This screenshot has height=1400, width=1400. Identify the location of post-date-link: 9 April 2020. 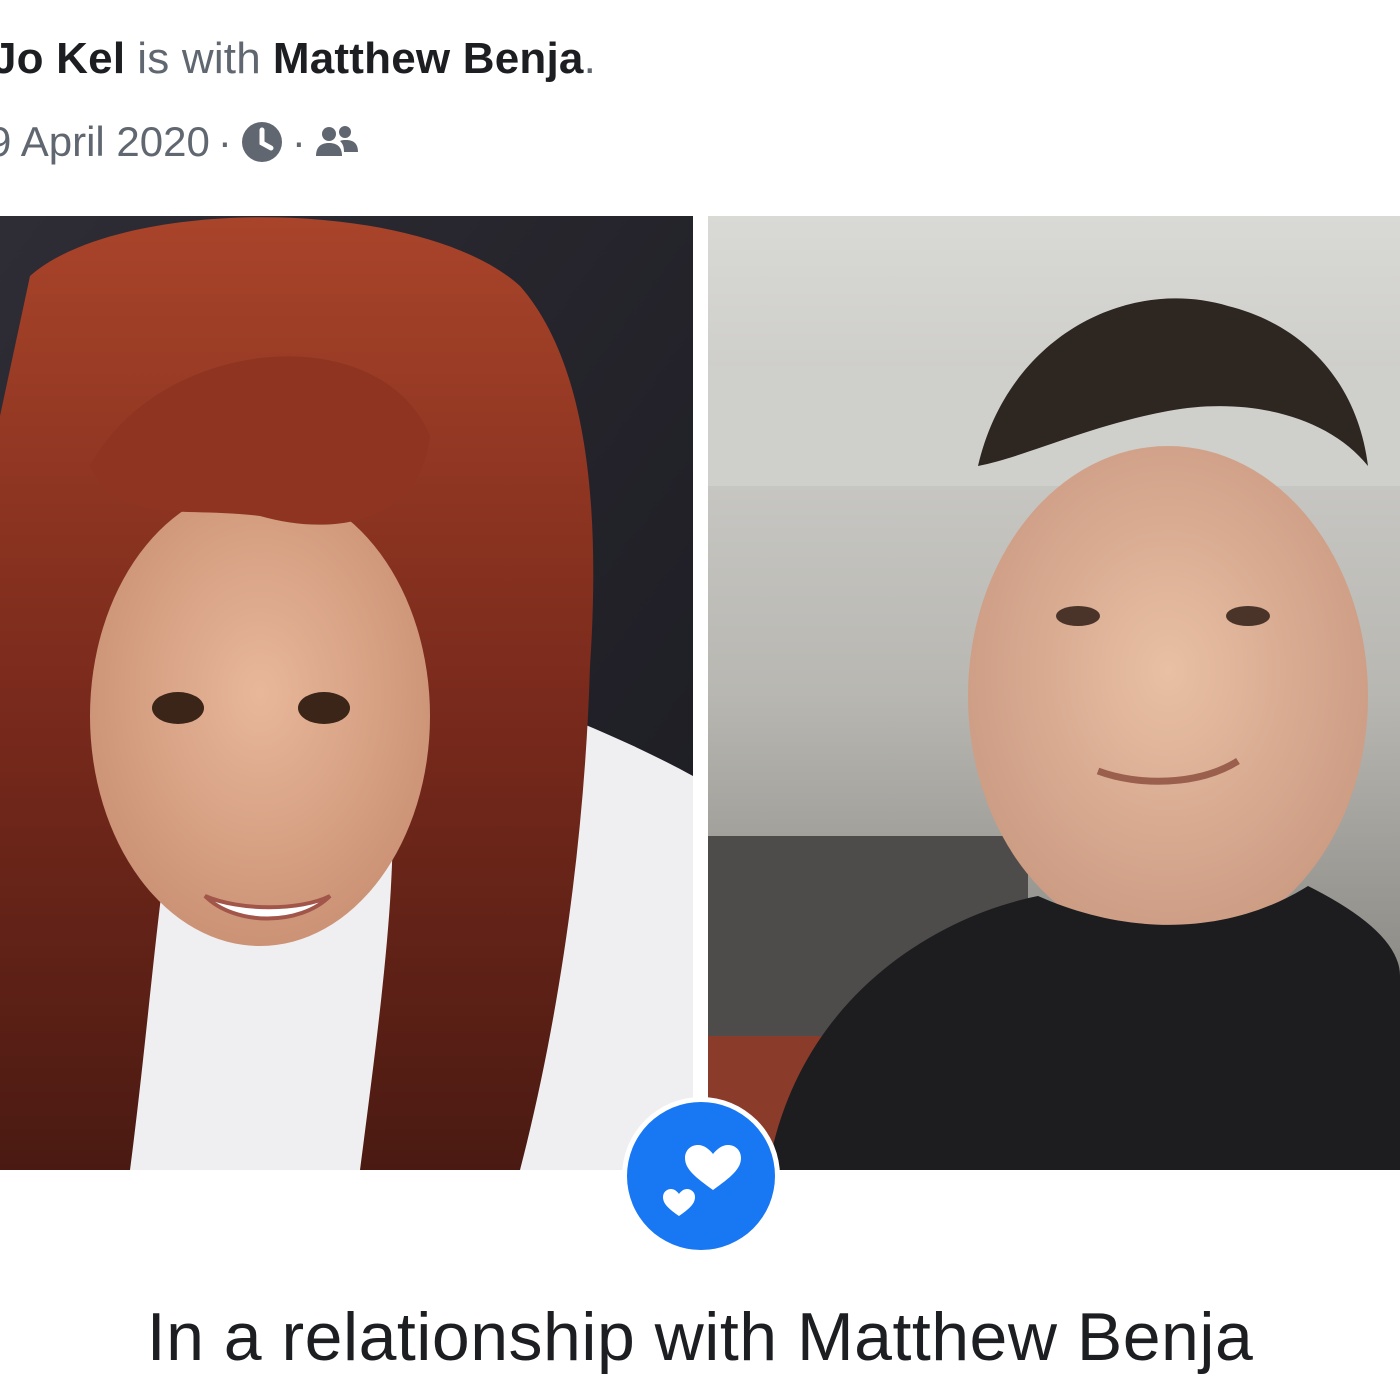
(105, 142).